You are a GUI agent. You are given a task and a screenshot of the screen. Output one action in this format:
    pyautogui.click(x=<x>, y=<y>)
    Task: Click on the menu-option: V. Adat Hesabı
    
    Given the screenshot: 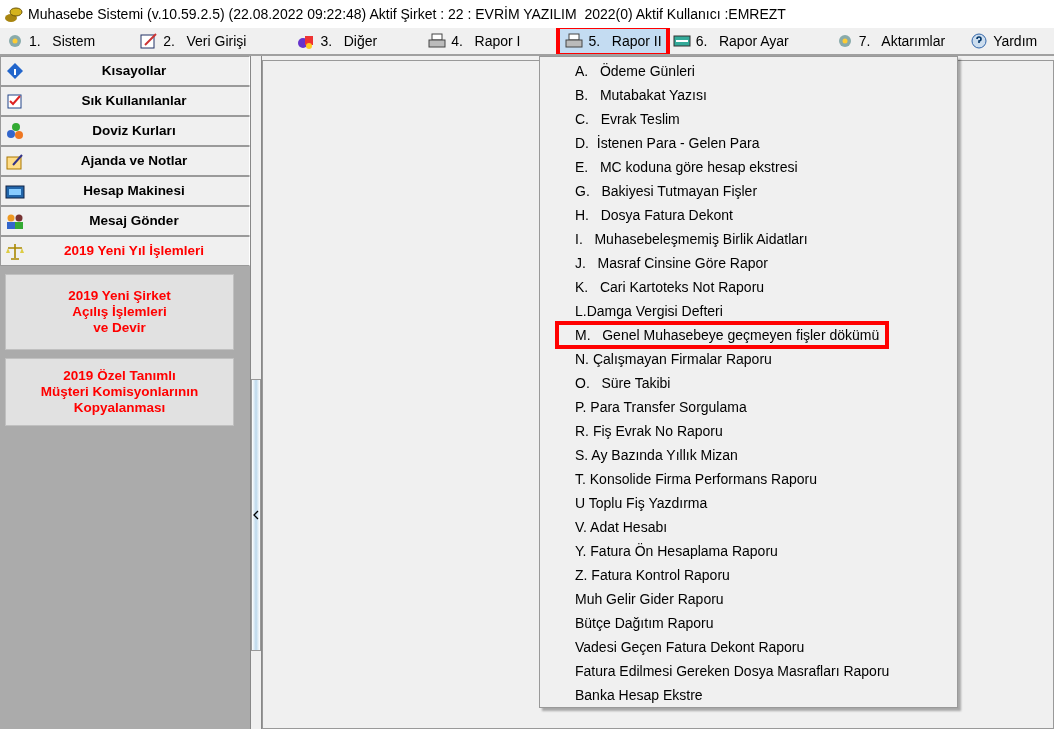 What is the action you would take?
    pyautogui.click(x=748, y=526)
    